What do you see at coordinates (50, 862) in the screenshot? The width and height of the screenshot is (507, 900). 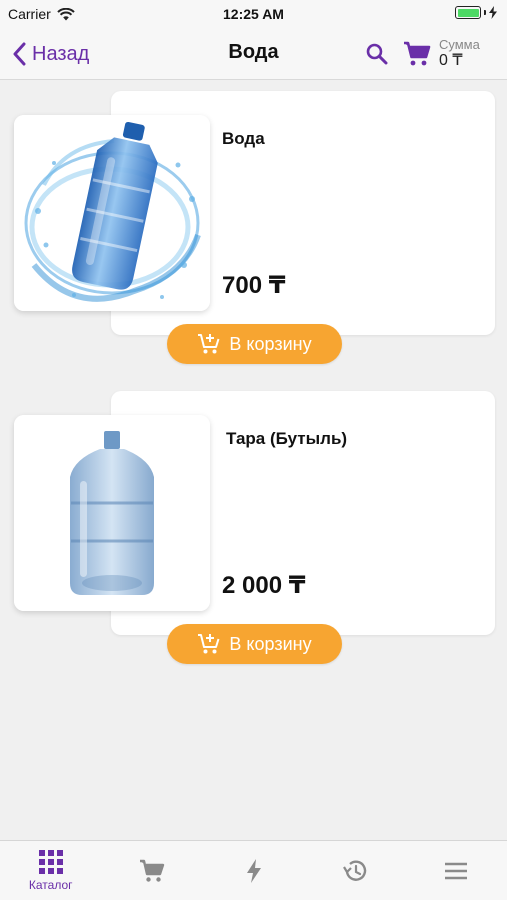 I see `grid-icon` at bounding box center [50, 862].